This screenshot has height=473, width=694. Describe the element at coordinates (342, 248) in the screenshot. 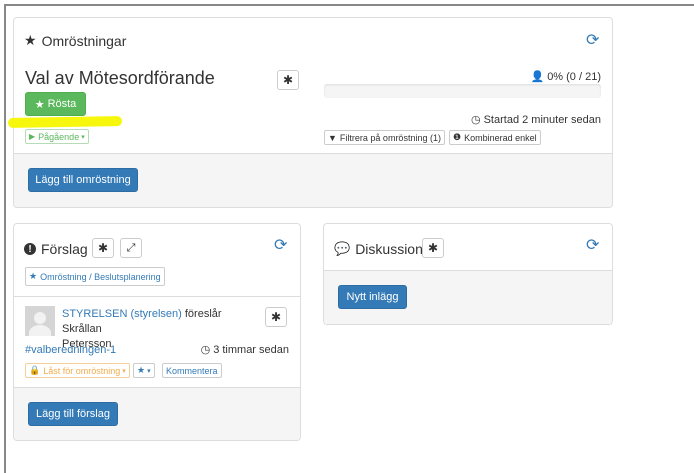

I see `comment-icon: 💬` at that location.